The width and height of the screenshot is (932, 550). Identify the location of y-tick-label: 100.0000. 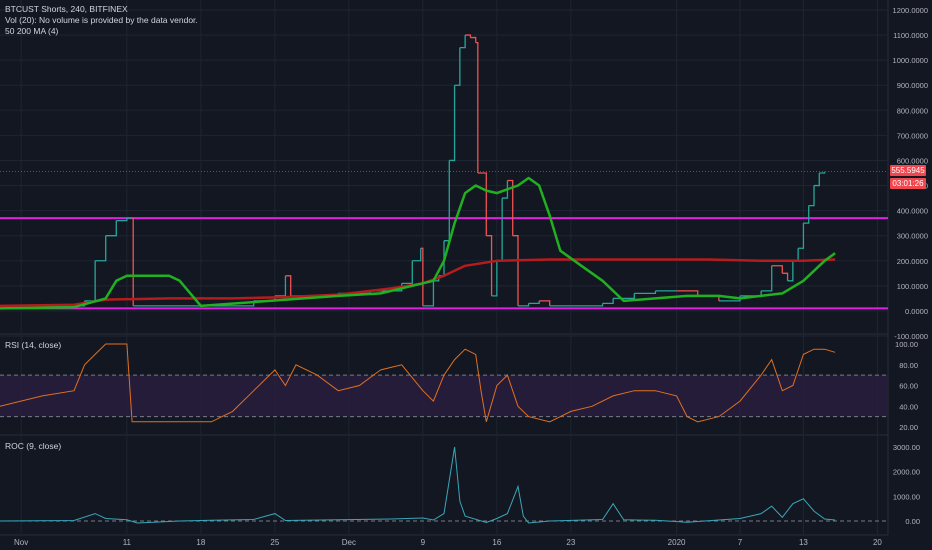
(912, 286).